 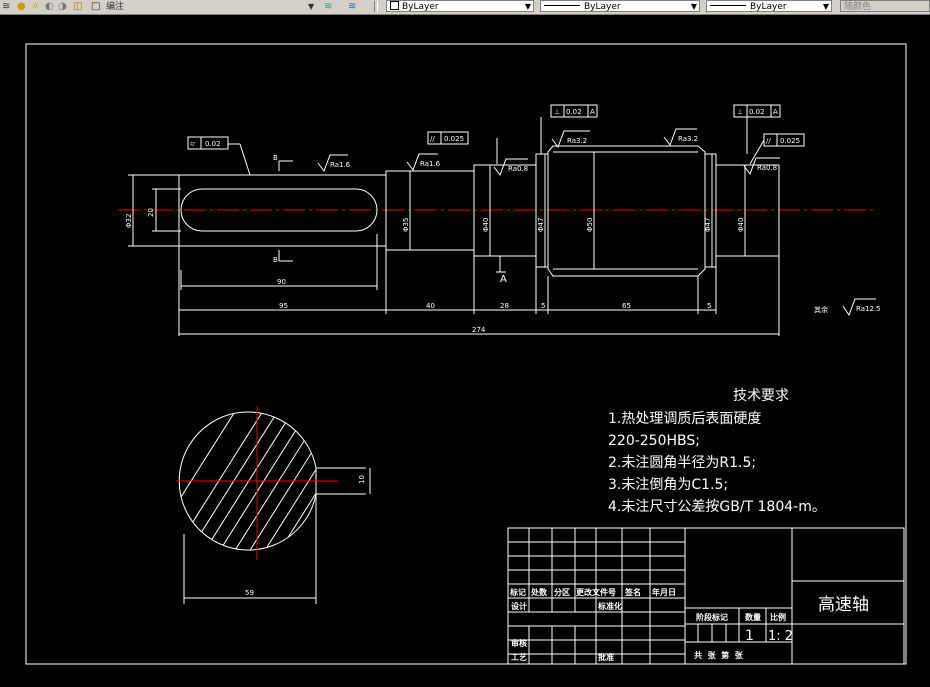 I want to click on svg-text: 比例, so click(x=778, y=617).